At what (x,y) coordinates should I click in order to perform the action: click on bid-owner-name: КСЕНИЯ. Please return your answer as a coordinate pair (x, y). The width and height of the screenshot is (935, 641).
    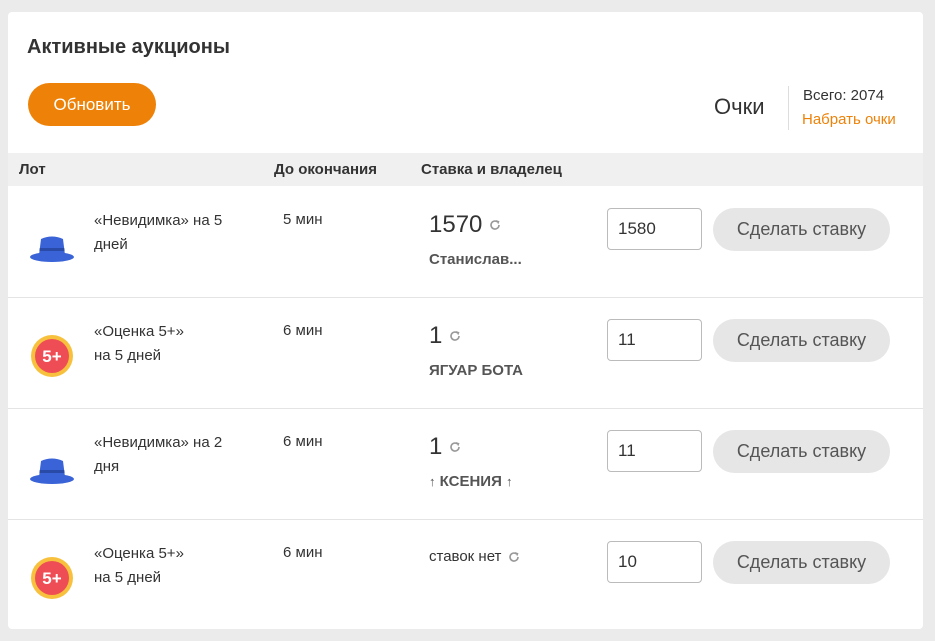
    Looking at the image, I should click on (470, 481).